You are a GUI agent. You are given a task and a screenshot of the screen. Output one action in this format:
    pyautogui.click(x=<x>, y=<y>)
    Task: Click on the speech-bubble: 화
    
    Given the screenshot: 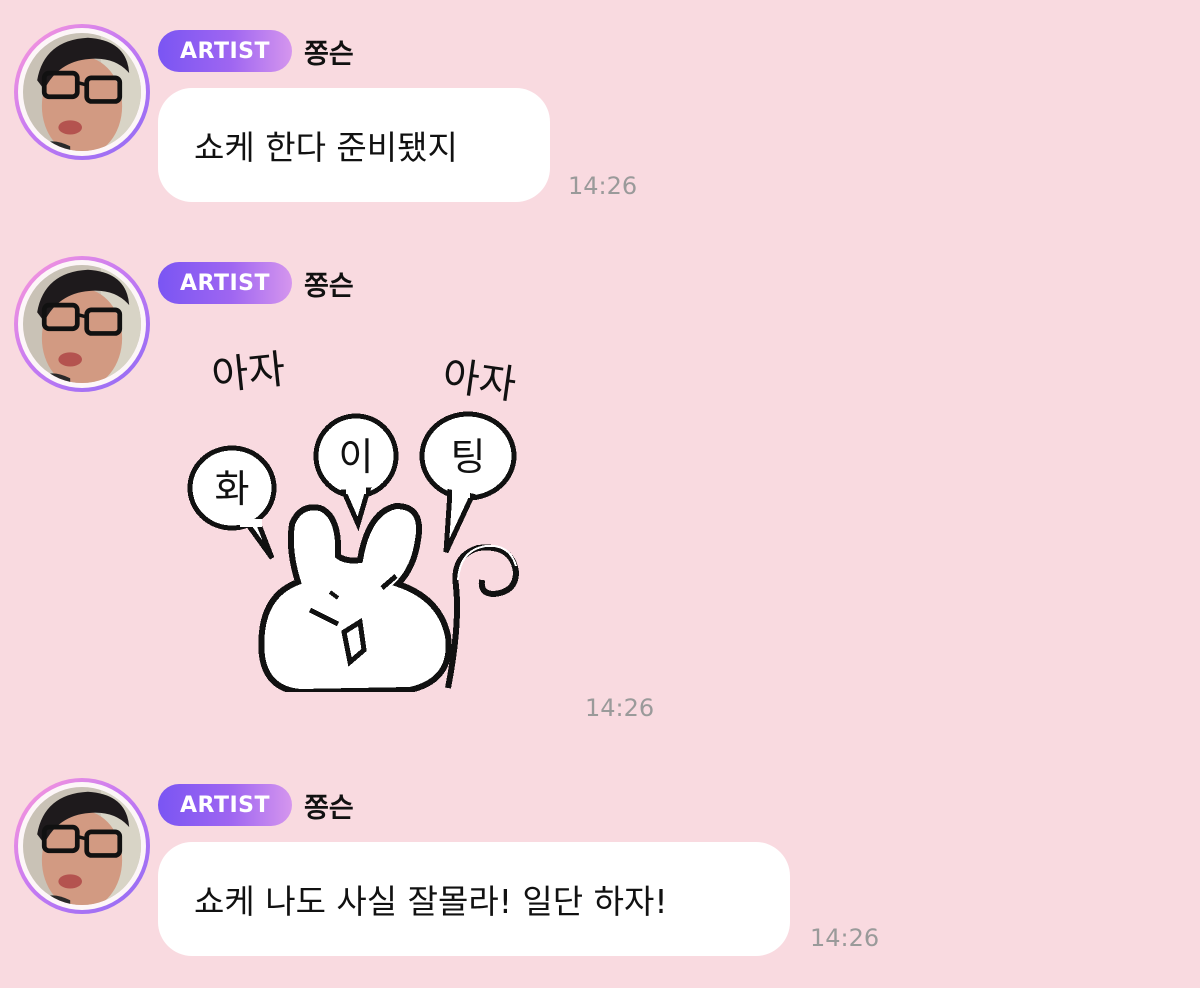 What is the action you would take?
    pyautogui.click(x=232, y=502)
    